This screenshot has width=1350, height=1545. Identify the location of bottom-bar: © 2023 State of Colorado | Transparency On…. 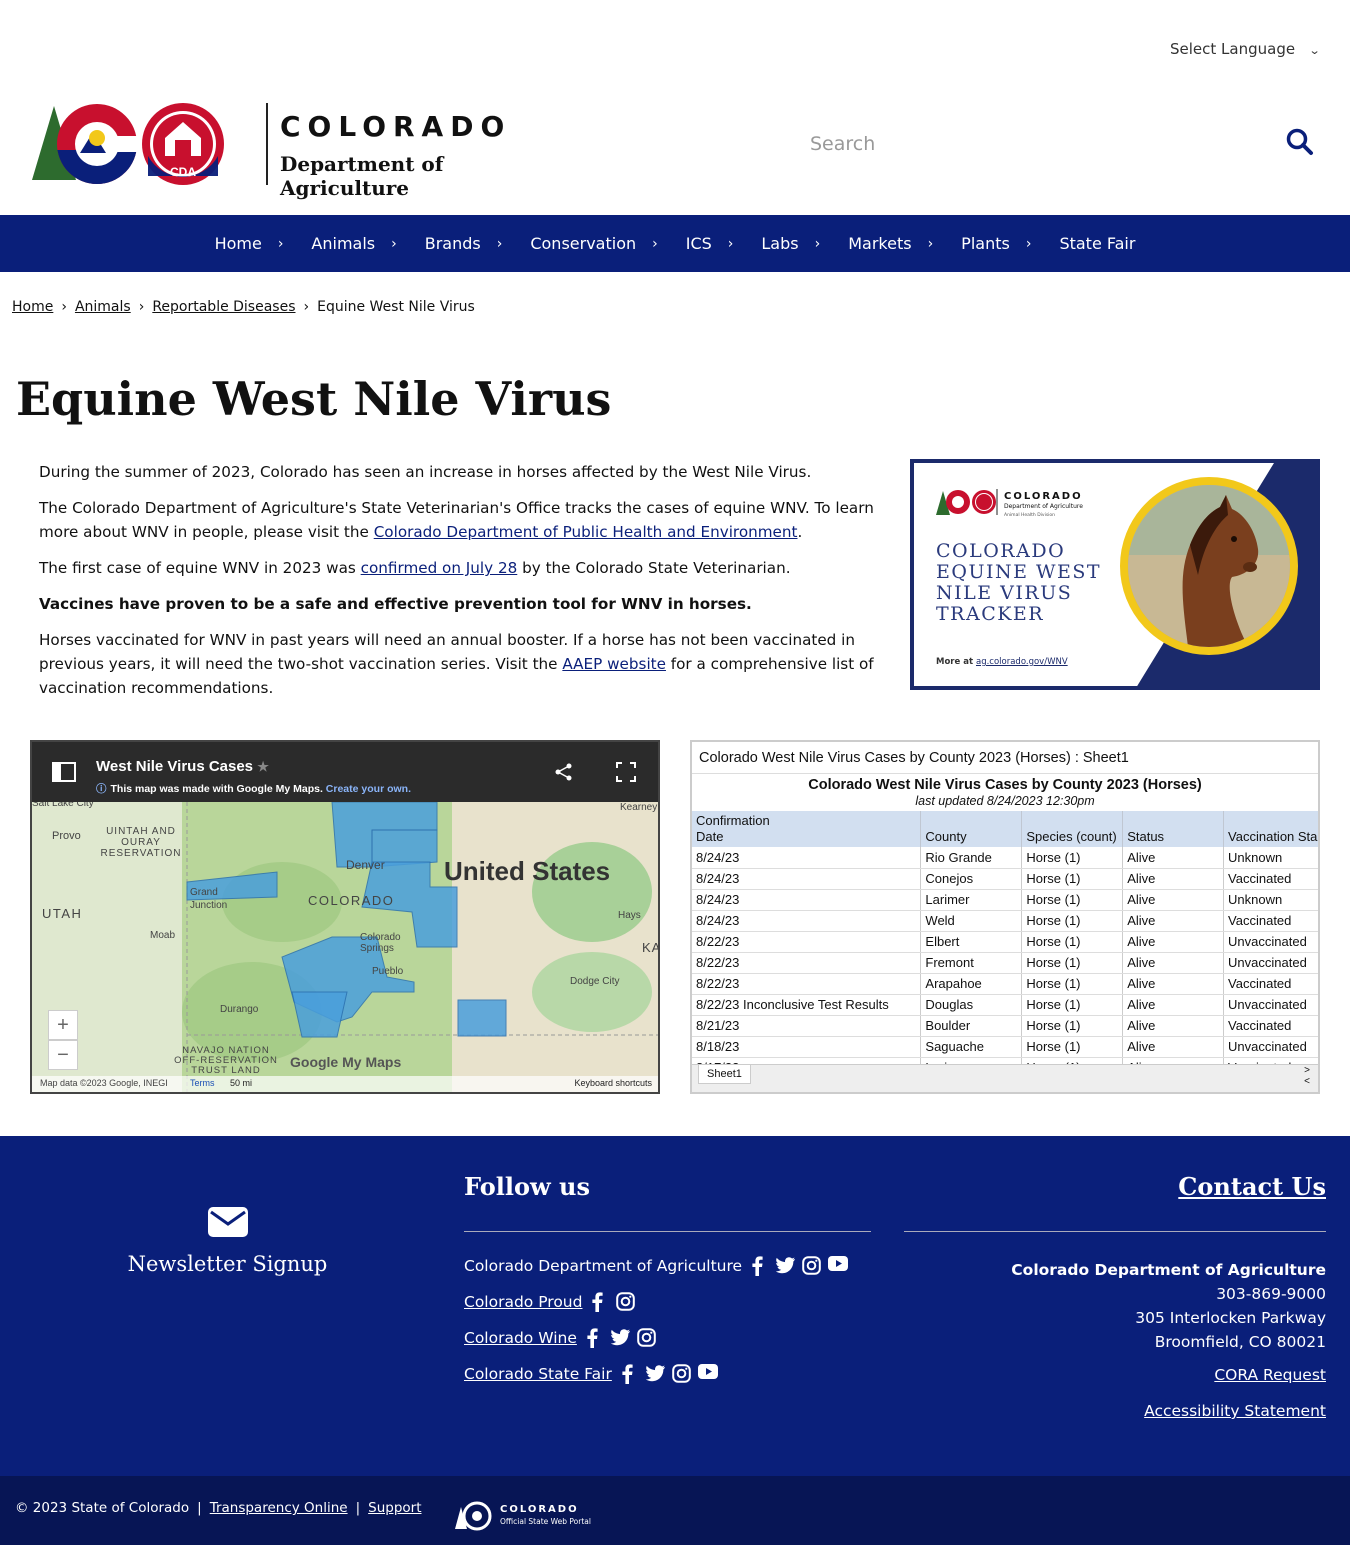
(675, 1510).